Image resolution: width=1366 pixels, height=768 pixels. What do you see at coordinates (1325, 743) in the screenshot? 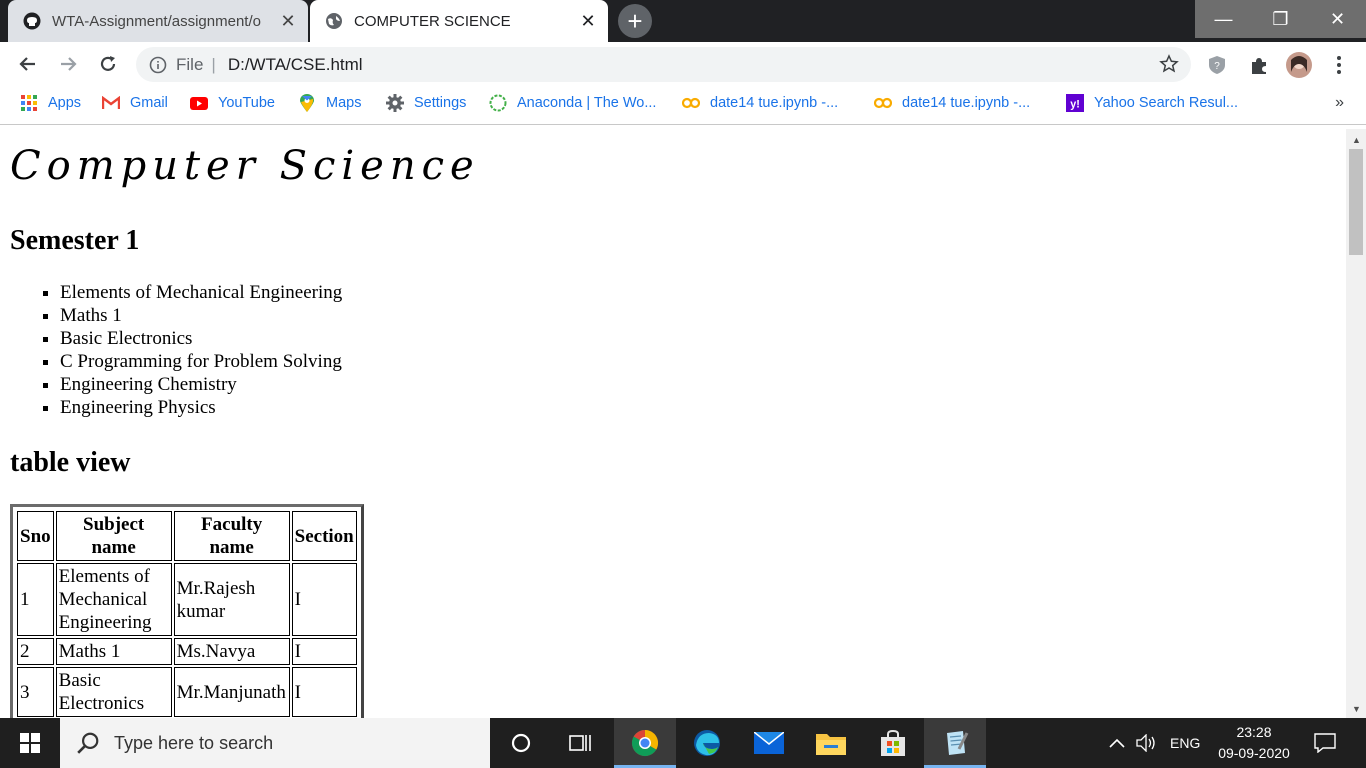
I see `action-center-button` at bounding box center [1325, 743].